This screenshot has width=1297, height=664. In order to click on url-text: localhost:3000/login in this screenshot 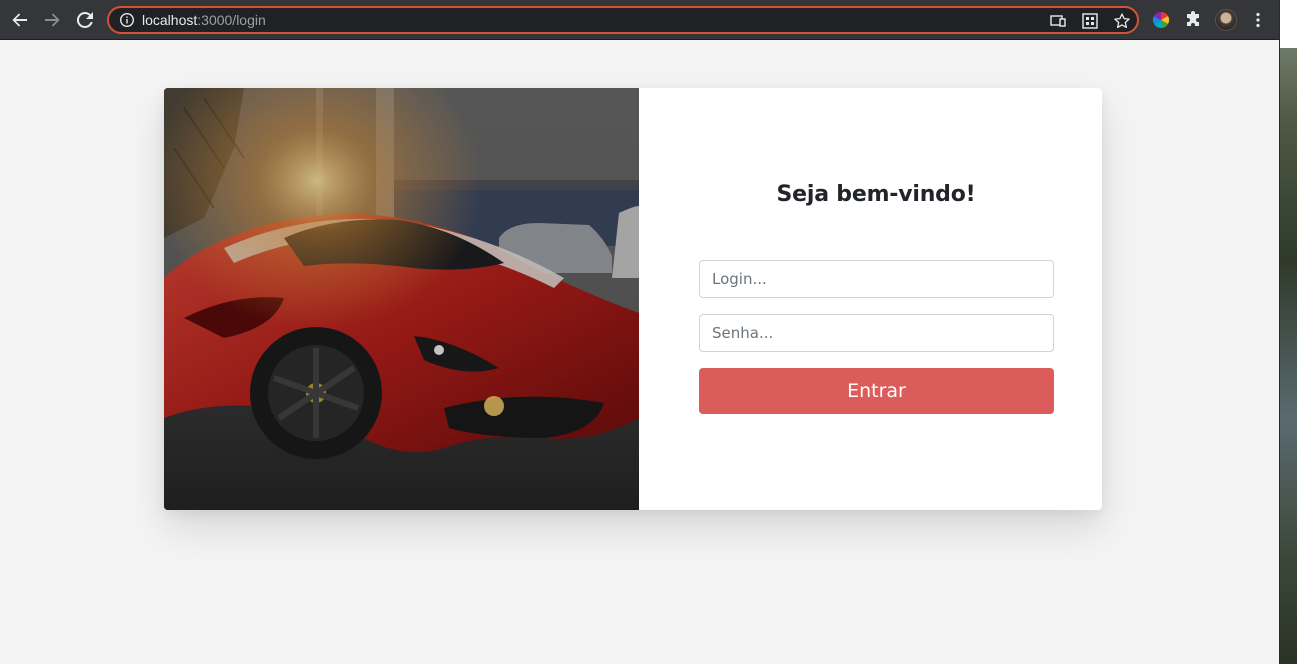, I will do `click(204, 20)`.